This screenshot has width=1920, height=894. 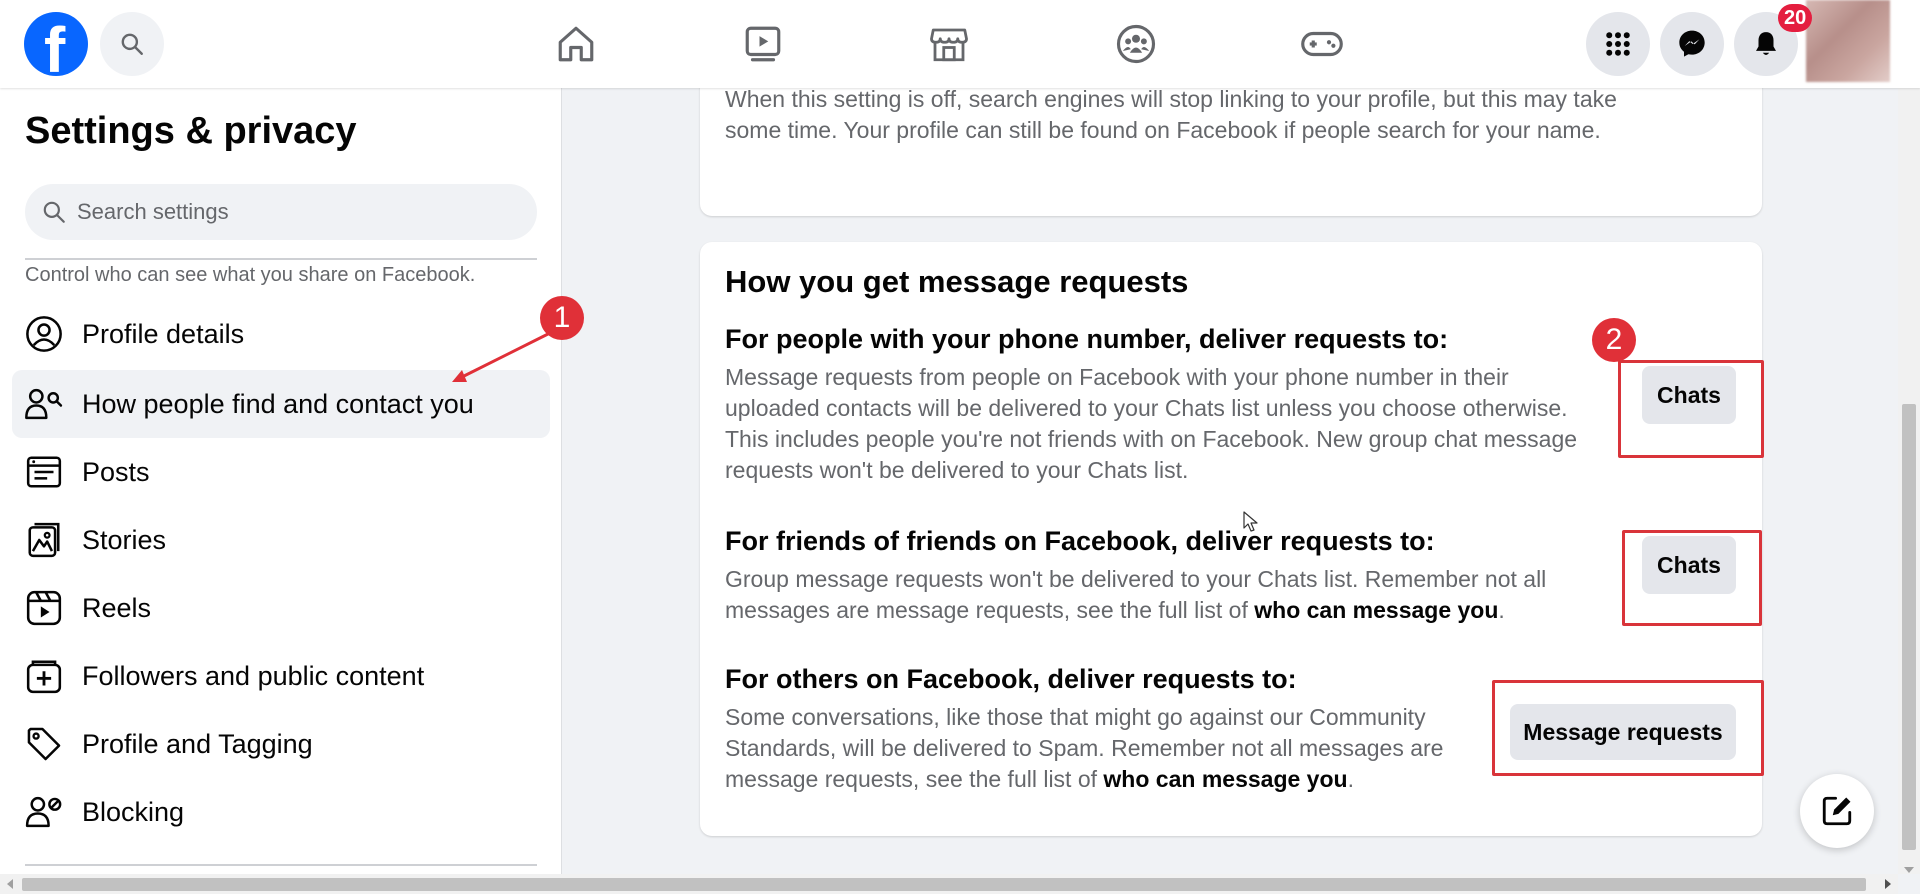 What do you see at coordinates (1909, 627) in the screenshot?
I see `vertical-scrollbar-thumb` at bounding box center [1909, 627].